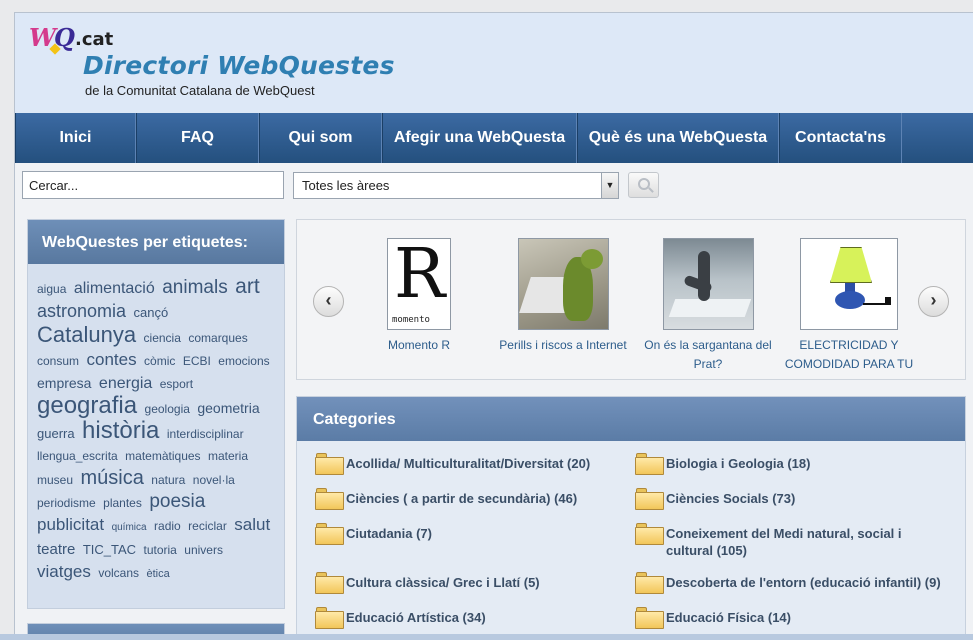 The image size is (973, 640). I want to click on nav-qui-som: Qui som, so click(320, 138).